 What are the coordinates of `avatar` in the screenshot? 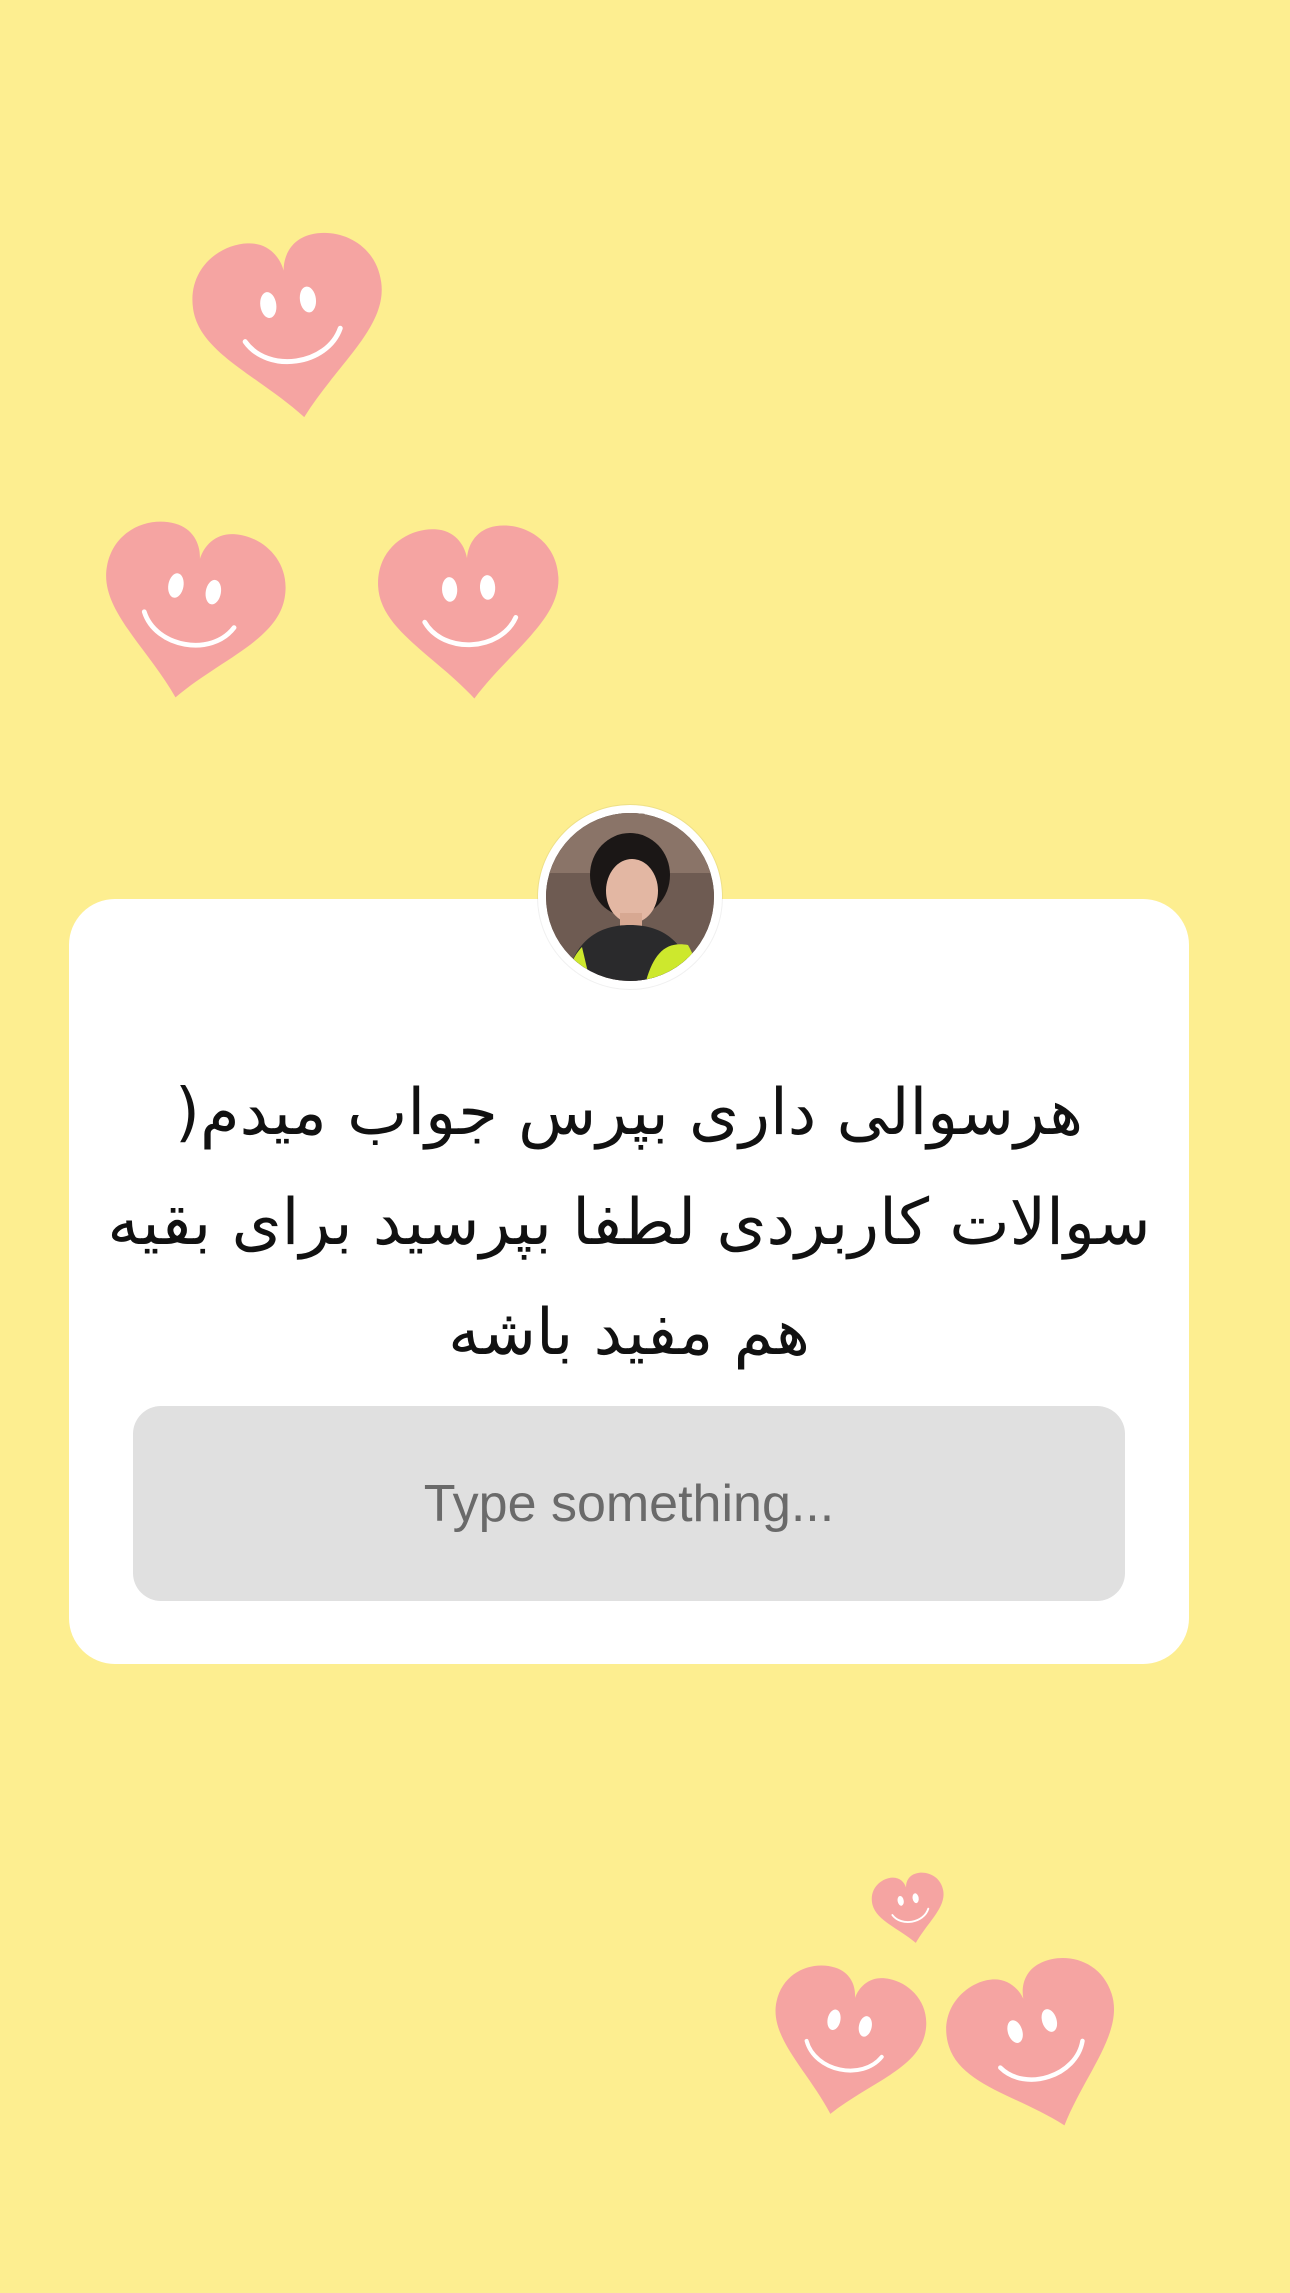 It's located at (630, 897).